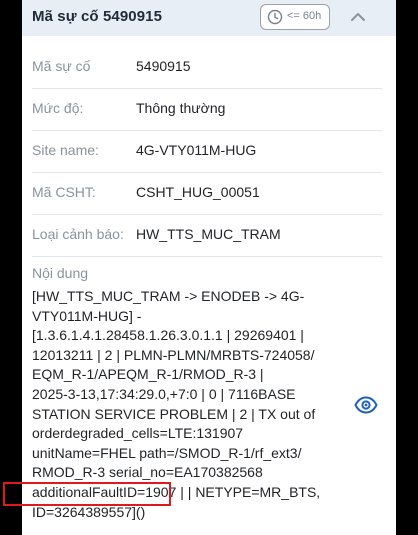  Describe the element at coordinates (147, 472) in the screenshot. I see `content-line: RMOD_R-3 serial_no=EA170382568` at that location.